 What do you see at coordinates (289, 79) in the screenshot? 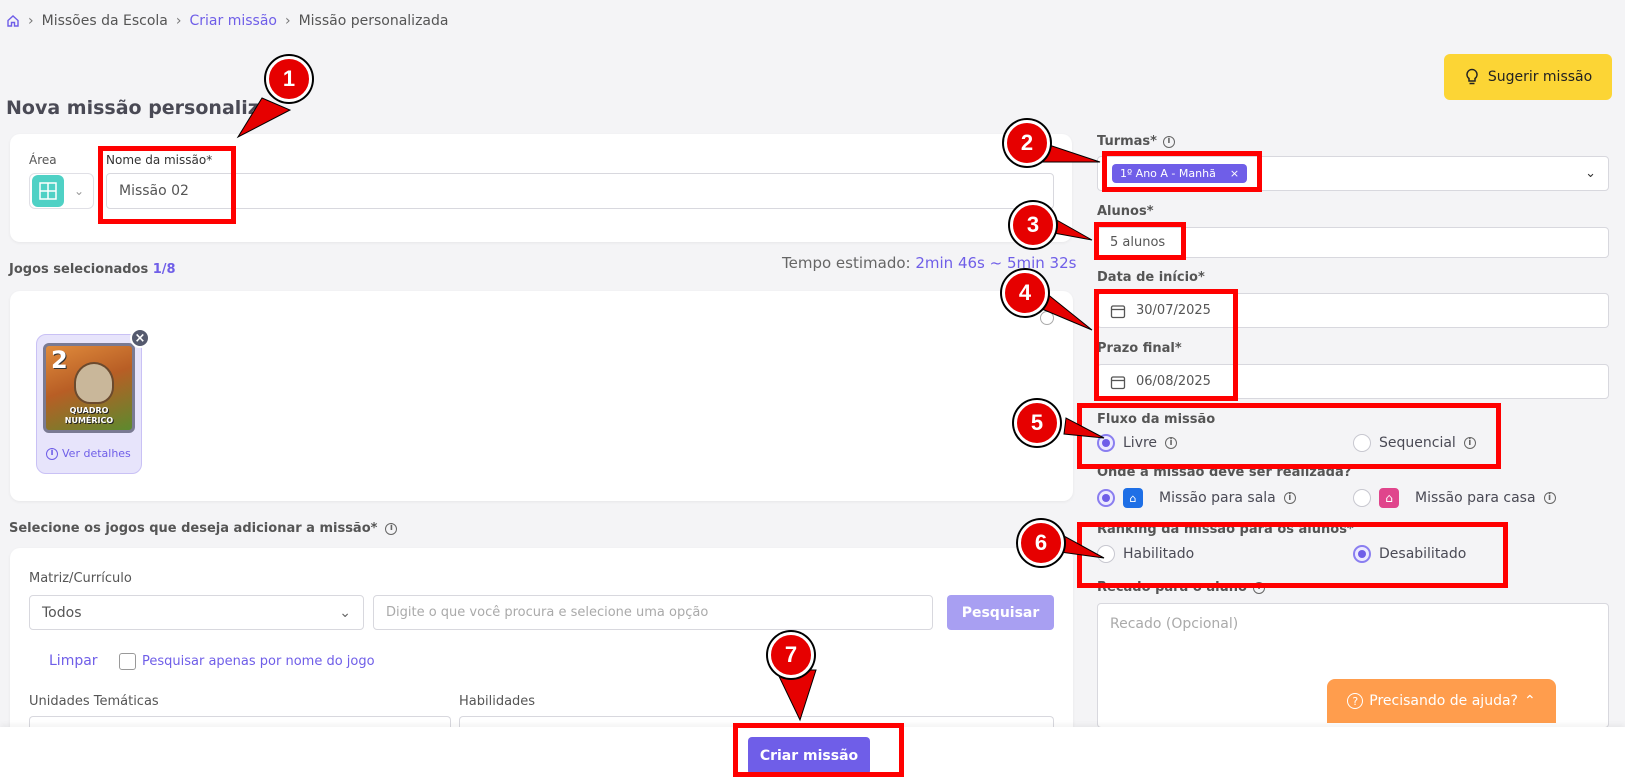
I see `annotation-badge-1: 1` at bounding box center [289, 79].